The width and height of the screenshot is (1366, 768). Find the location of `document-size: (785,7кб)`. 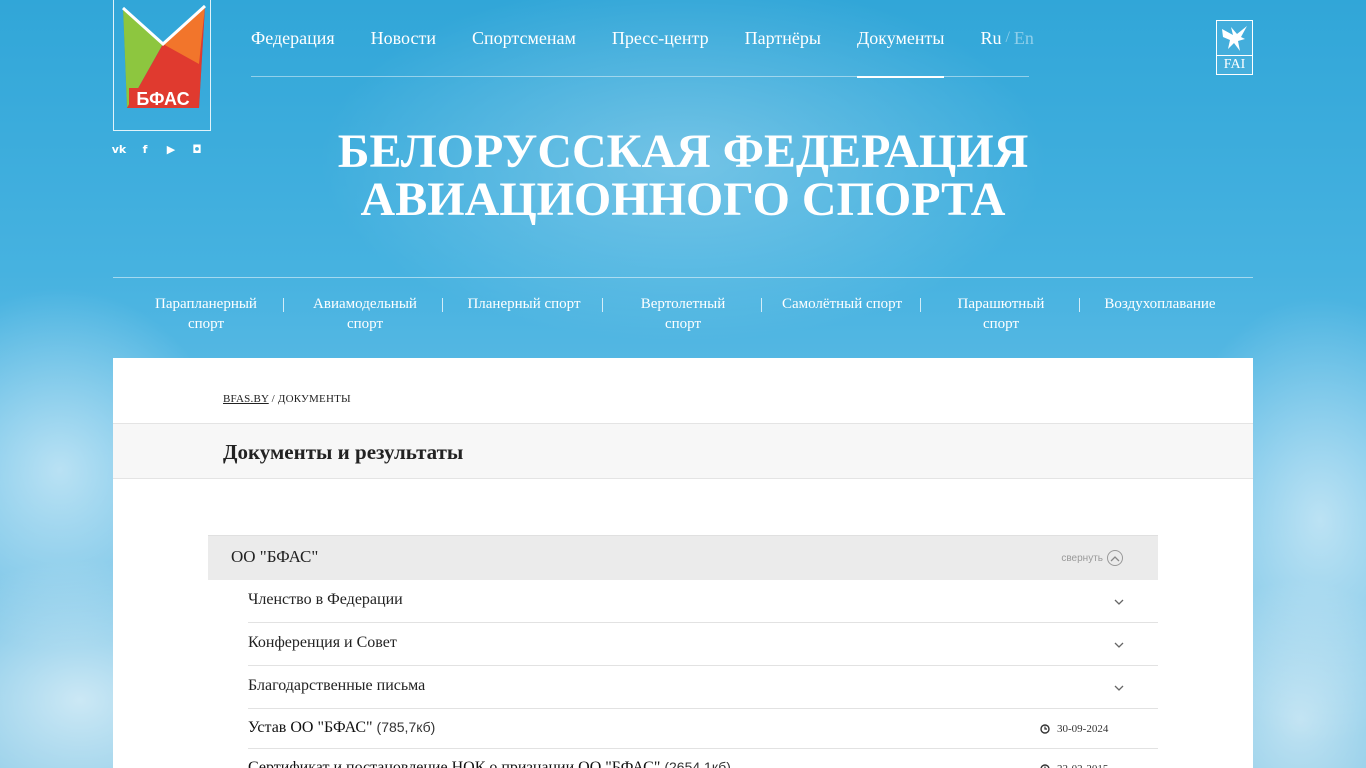

document-size: (785,7кб) is located at coordinates (406, 727).